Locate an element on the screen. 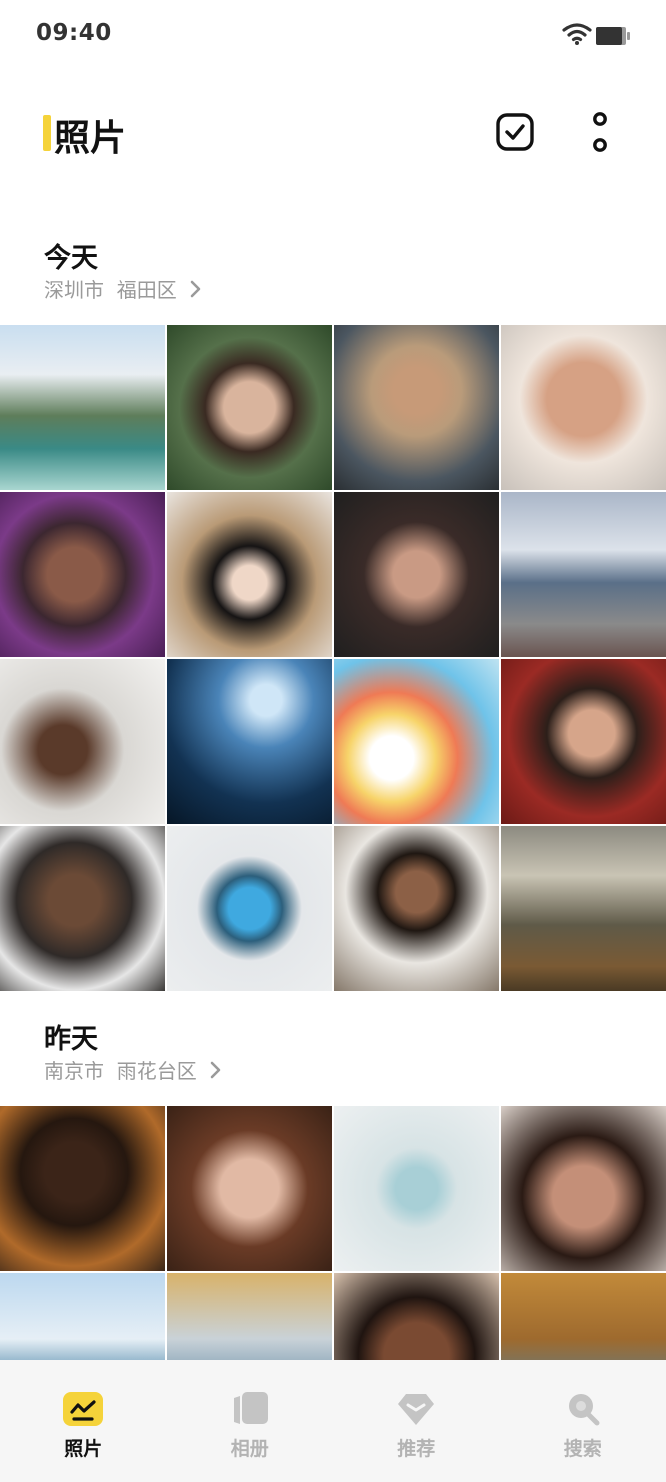 The image size is (666, 1482). select-checkbox-icon is located at coordinates (515, 132).